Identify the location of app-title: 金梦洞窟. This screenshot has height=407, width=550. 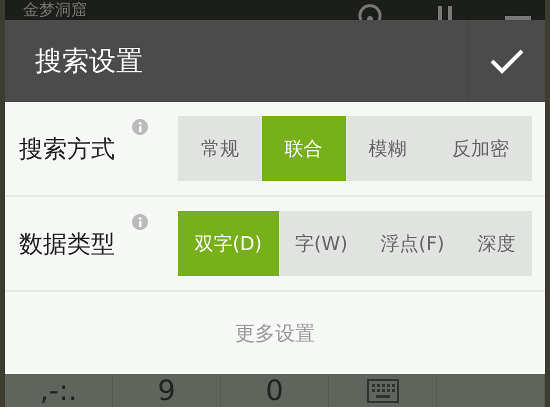
(55, 10).